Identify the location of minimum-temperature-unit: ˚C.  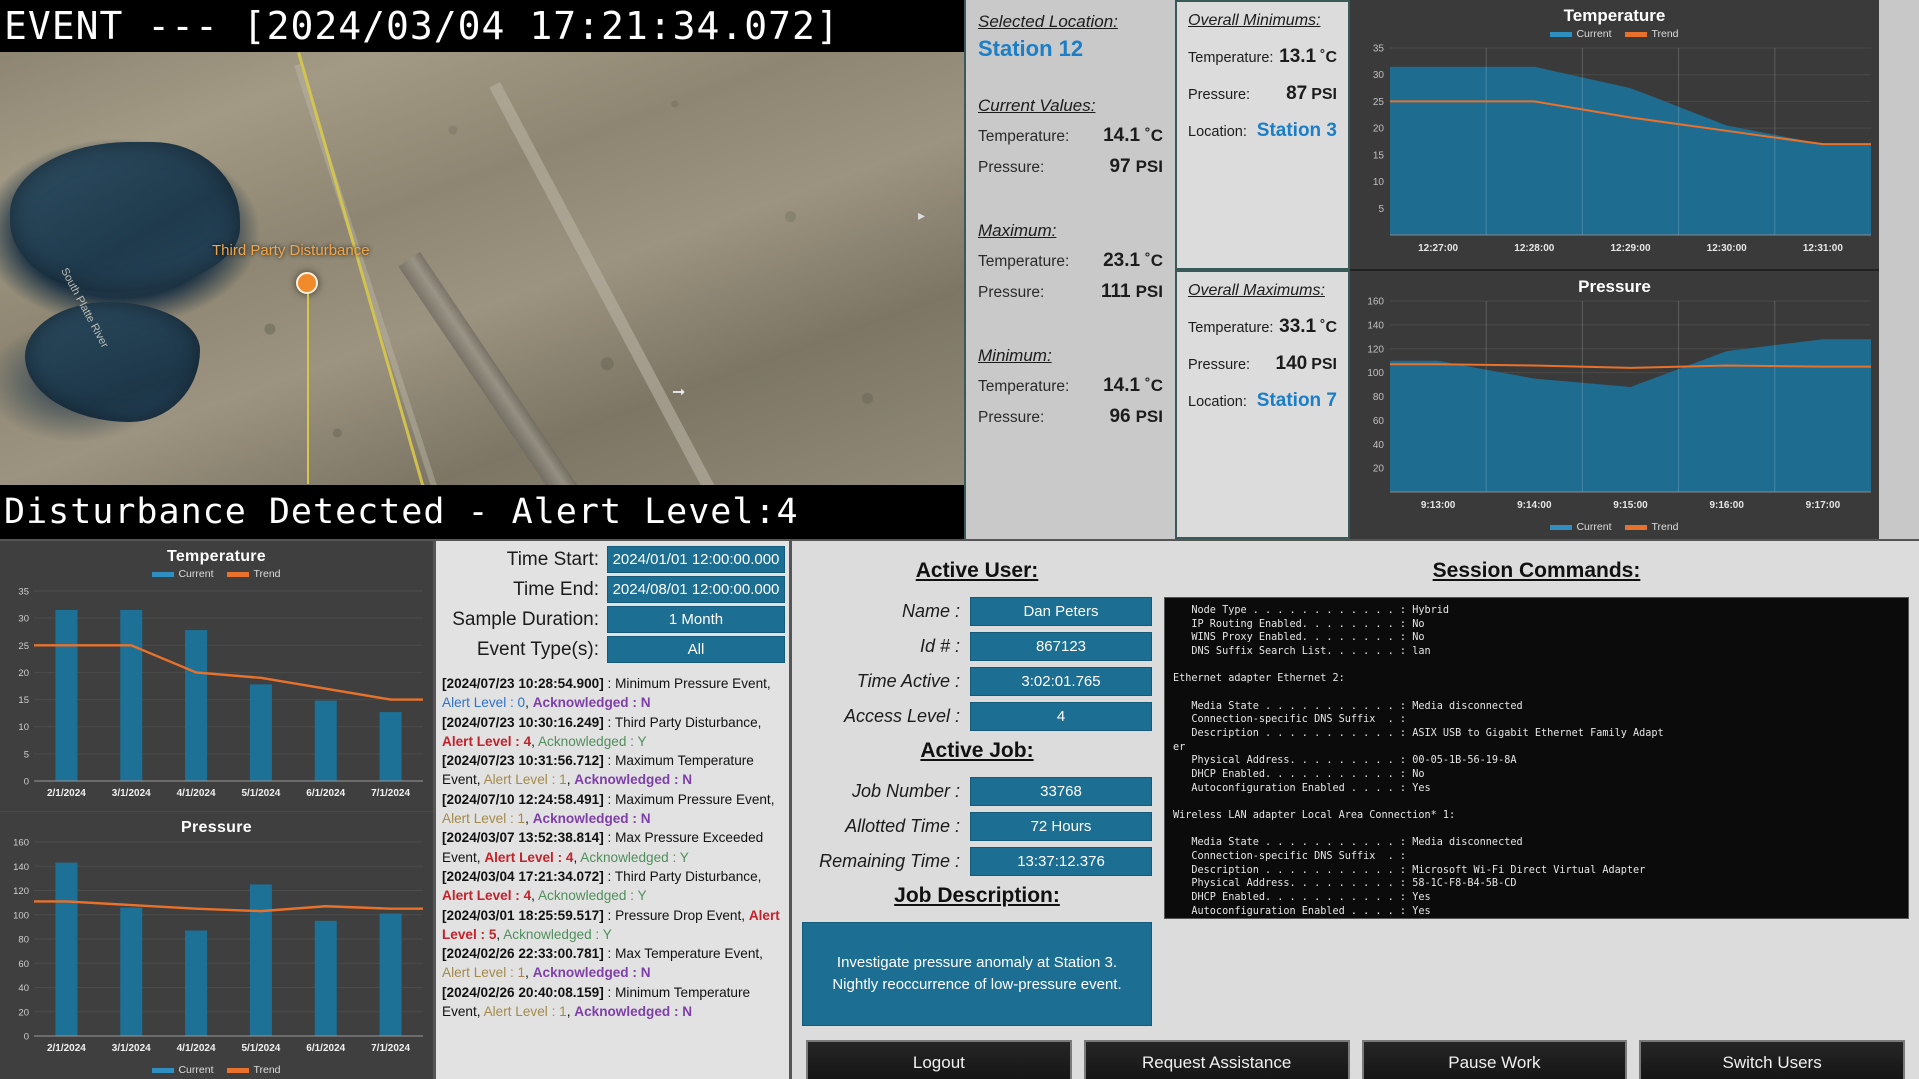
(1154, 385).